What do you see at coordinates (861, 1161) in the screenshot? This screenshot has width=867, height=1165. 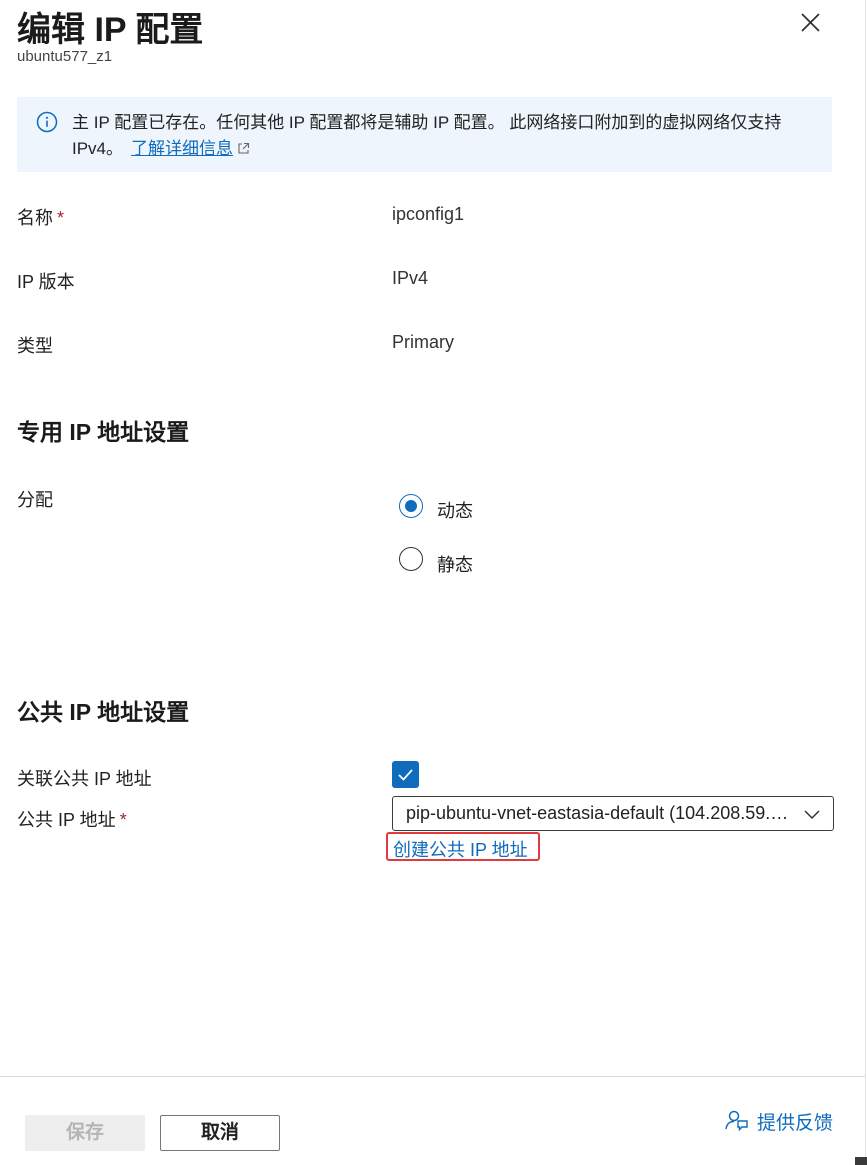 I see `resize-corner` at bounding box center [861, 1161].